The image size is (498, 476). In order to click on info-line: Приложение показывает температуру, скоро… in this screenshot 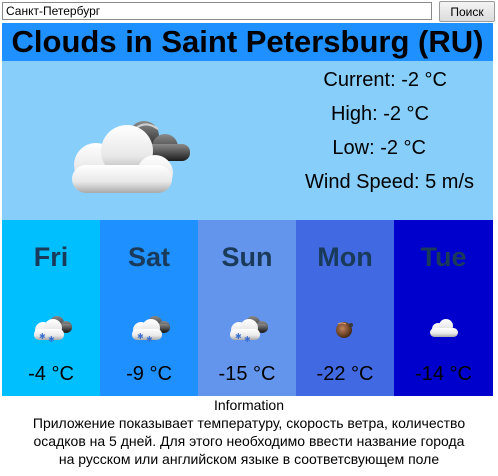, I will do `click(249, 423)`.